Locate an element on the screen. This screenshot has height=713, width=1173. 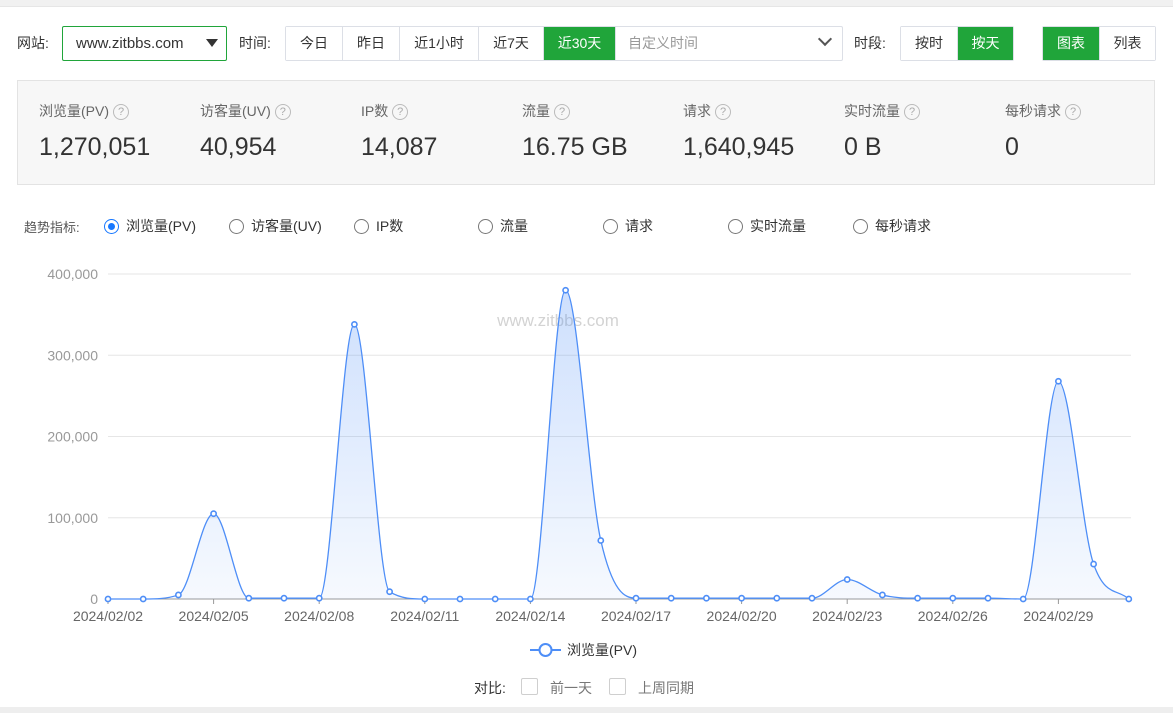
stat-traffic-value: 16.75 GB is located at coordinates (575, 147).